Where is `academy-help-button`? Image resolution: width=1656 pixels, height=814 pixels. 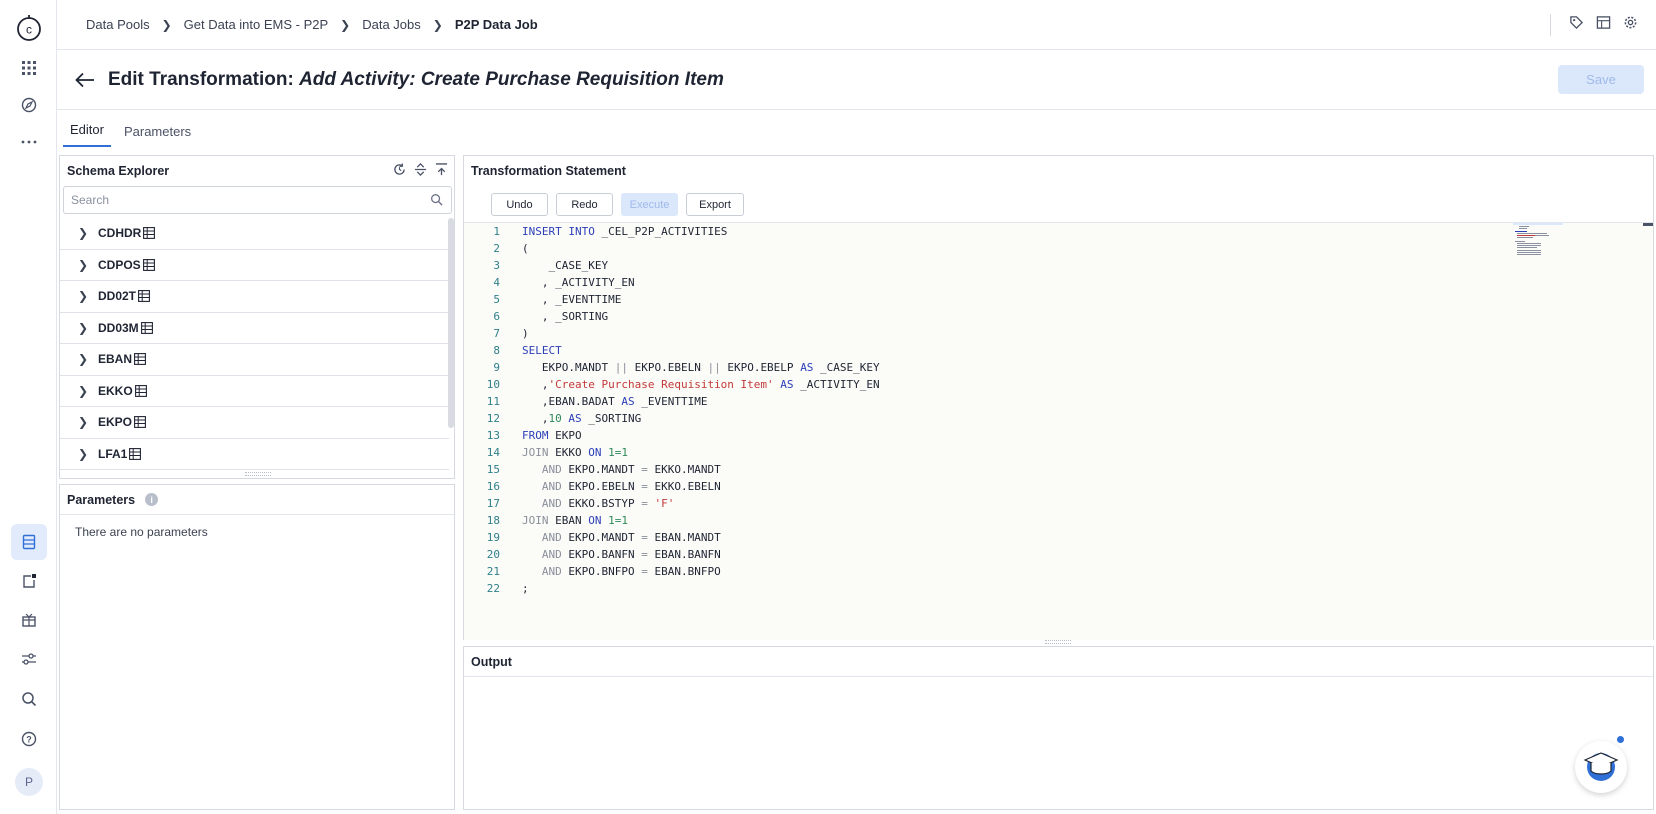 academy-help-button is located at coordinates (1601, 767).